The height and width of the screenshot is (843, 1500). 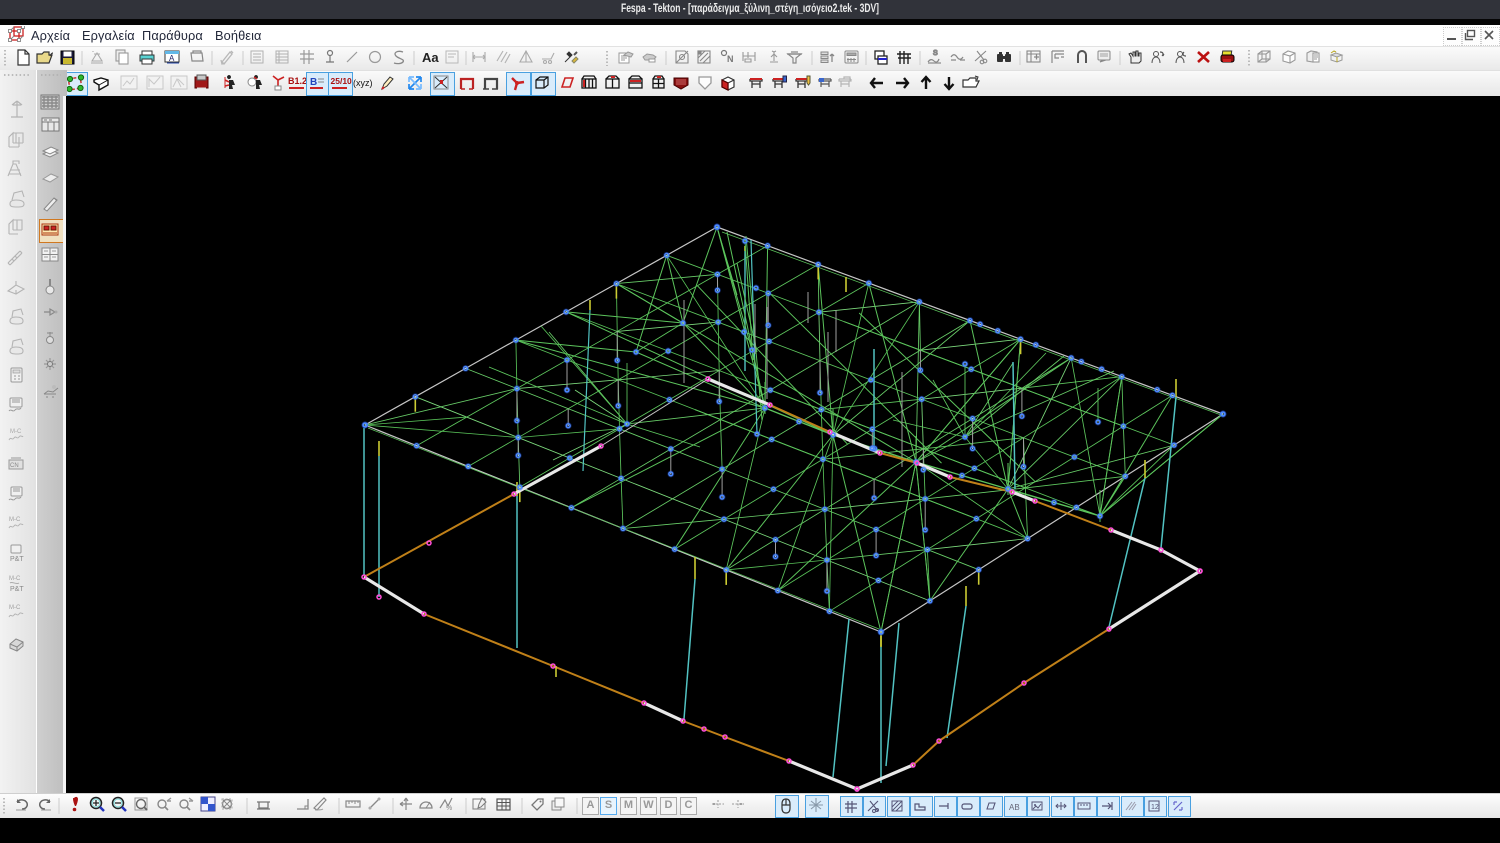 What do you see at coordinates (313, 82) in the screenshot?
I see `svg-text: B` at bounding box center [313, 82].